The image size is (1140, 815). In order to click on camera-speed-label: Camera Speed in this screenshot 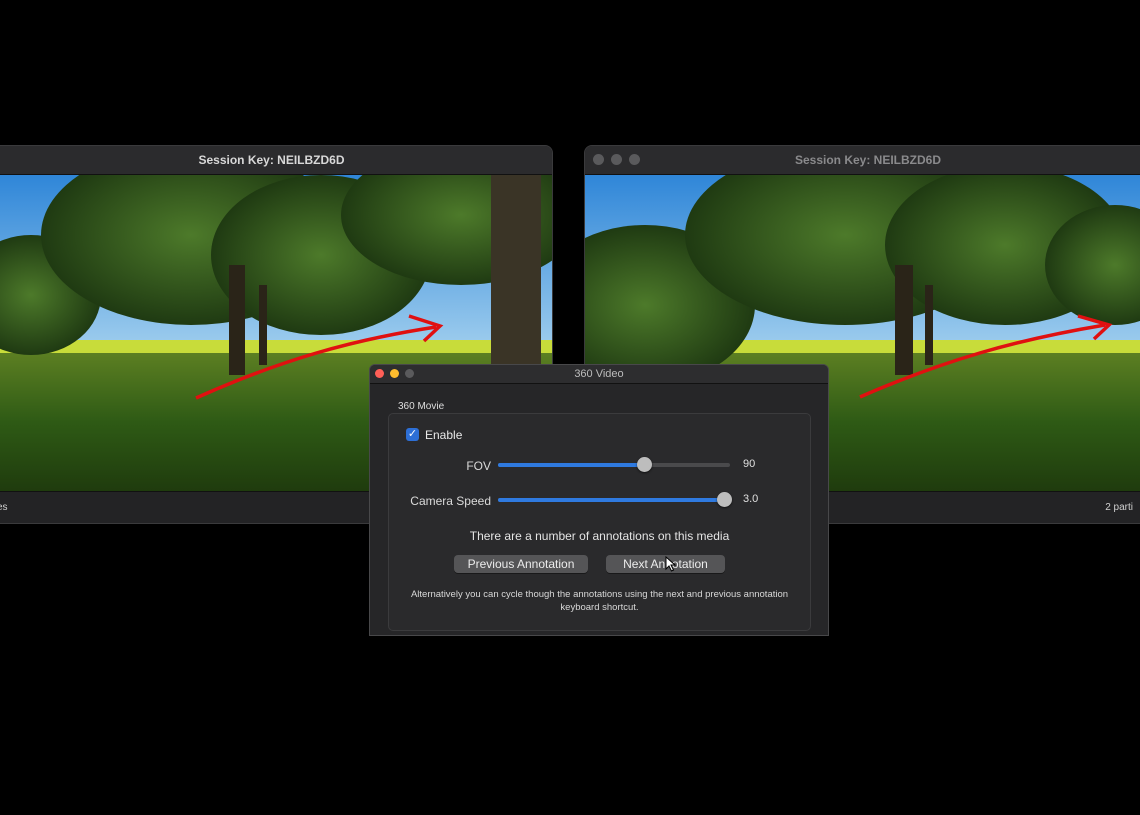, I will do `click(450, 501)`.